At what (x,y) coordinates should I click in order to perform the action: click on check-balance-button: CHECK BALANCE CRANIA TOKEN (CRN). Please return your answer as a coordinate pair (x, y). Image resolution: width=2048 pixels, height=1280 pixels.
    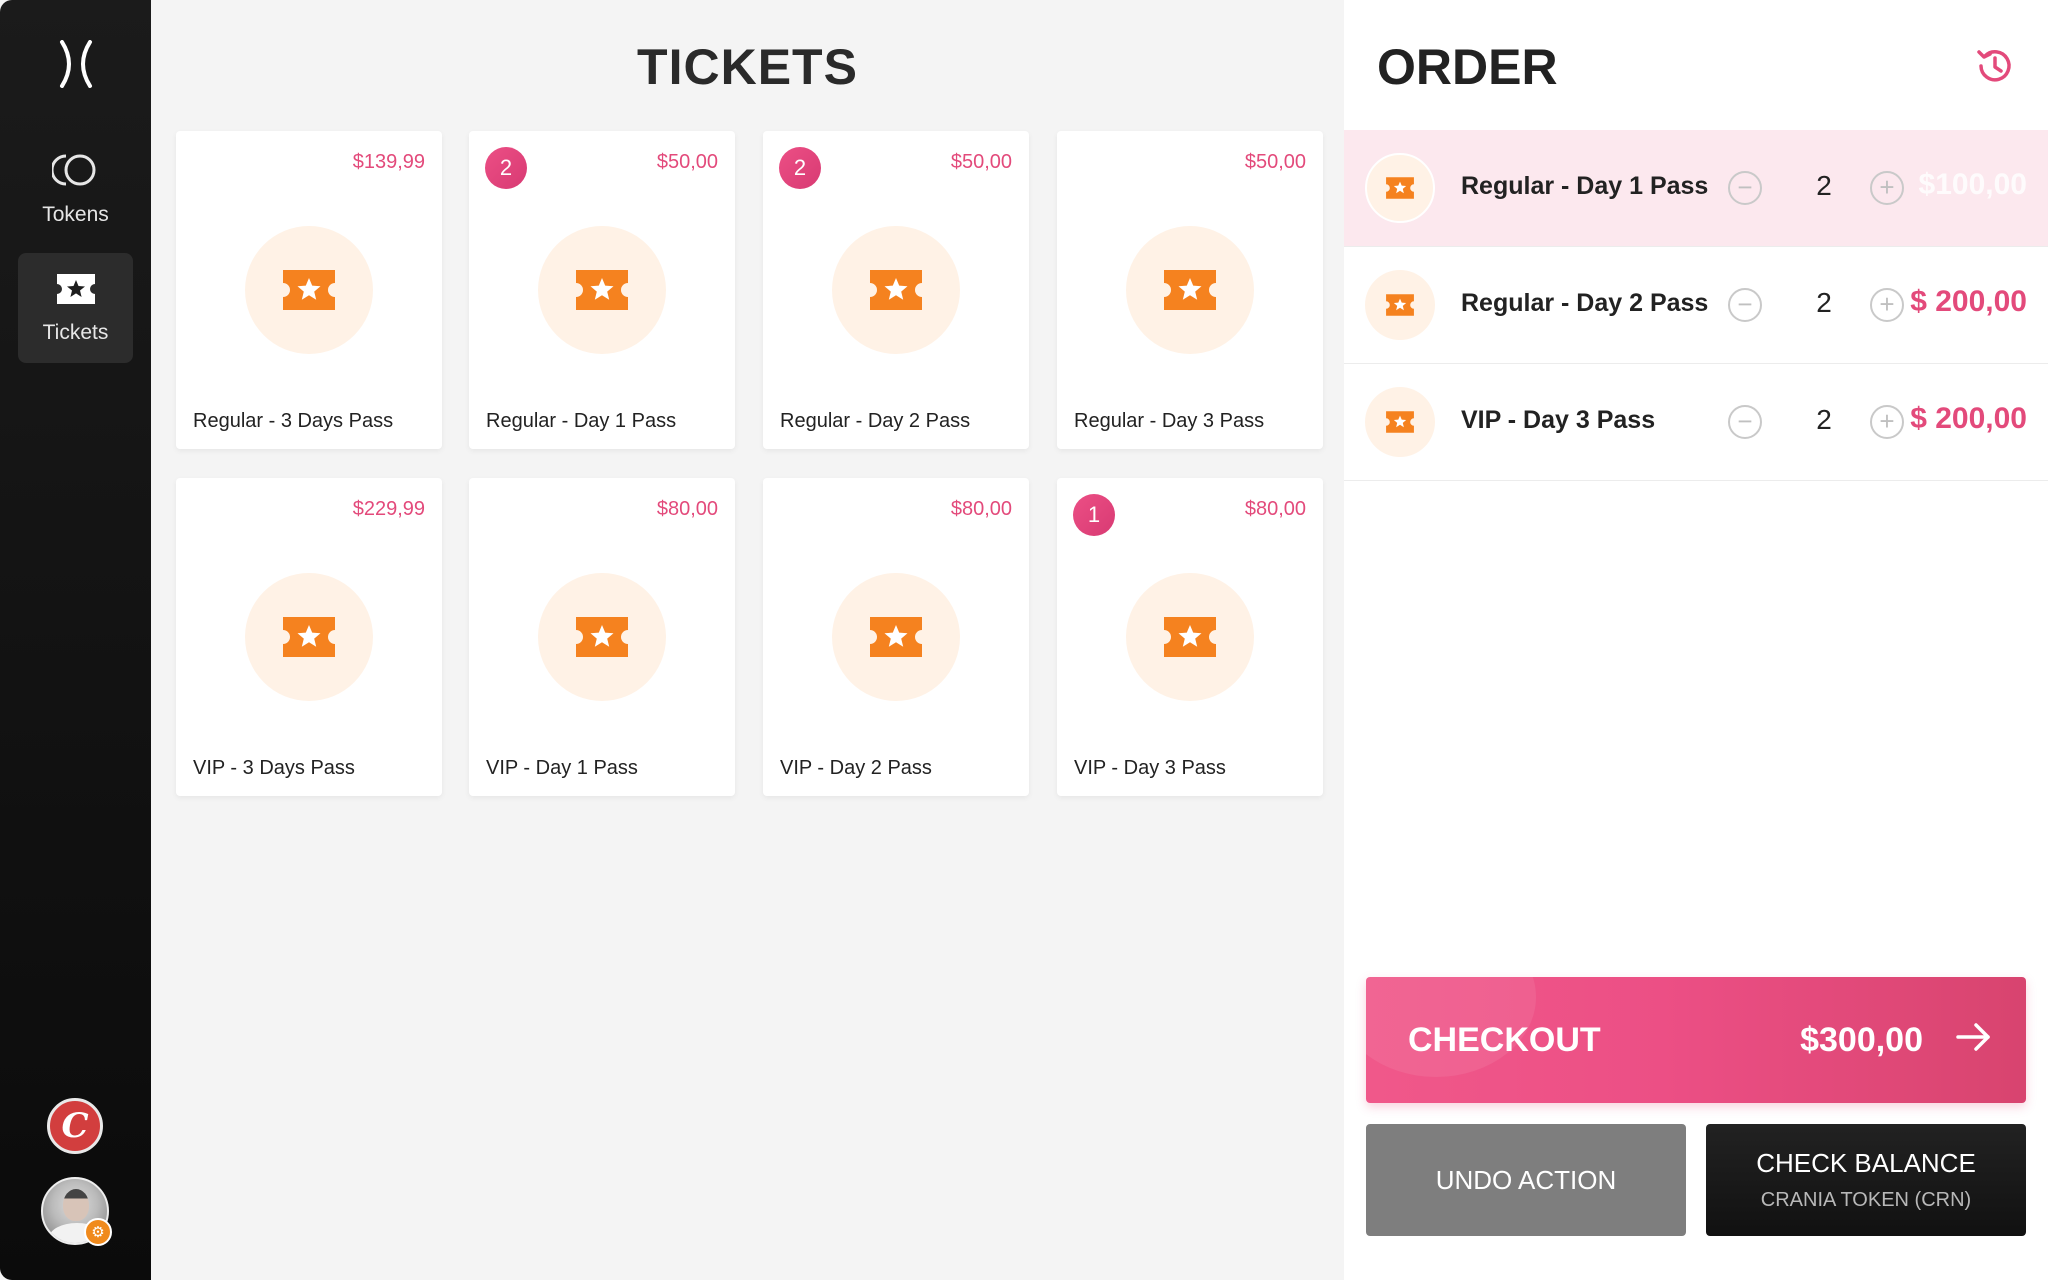
    Looking at the image, I should click on (1866, 1180).